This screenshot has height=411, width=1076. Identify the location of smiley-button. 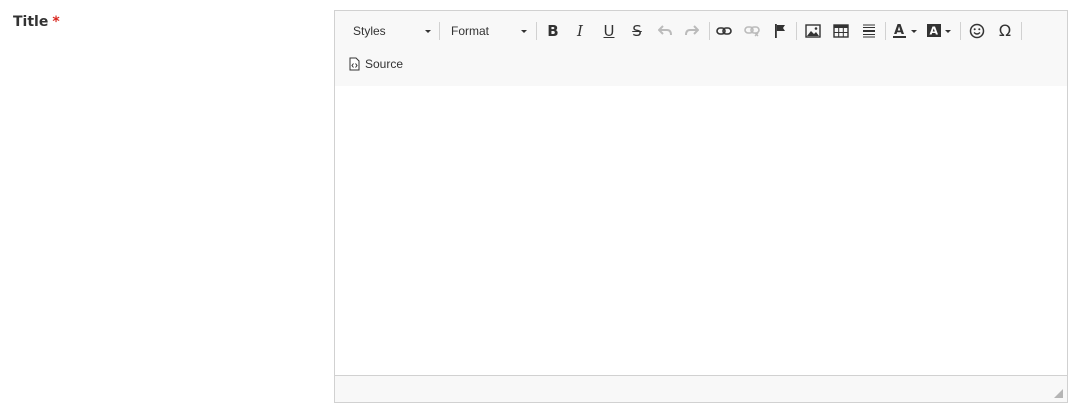
(977, 31).